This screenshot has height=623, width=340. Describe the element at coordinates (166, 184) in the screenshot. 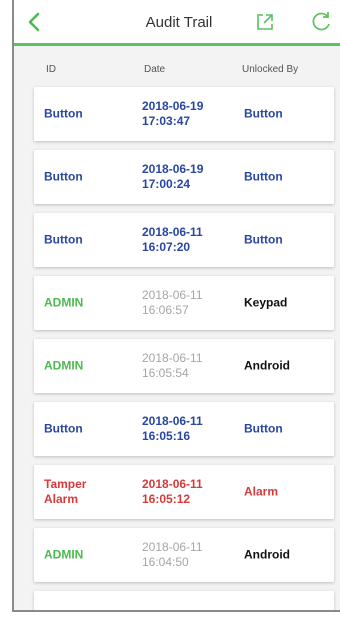

I see `audit-row-time: 17:00:24` at that location.